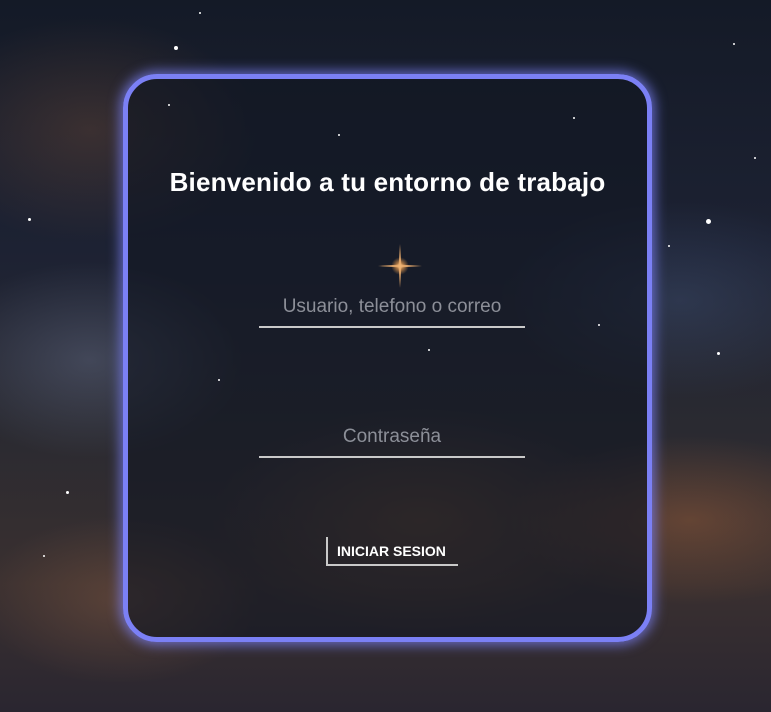 The width and height of the screenshot is (771, 712). I want to click on page-title: Bienvenido a tu entorno de trabajo, so click(387, 182).